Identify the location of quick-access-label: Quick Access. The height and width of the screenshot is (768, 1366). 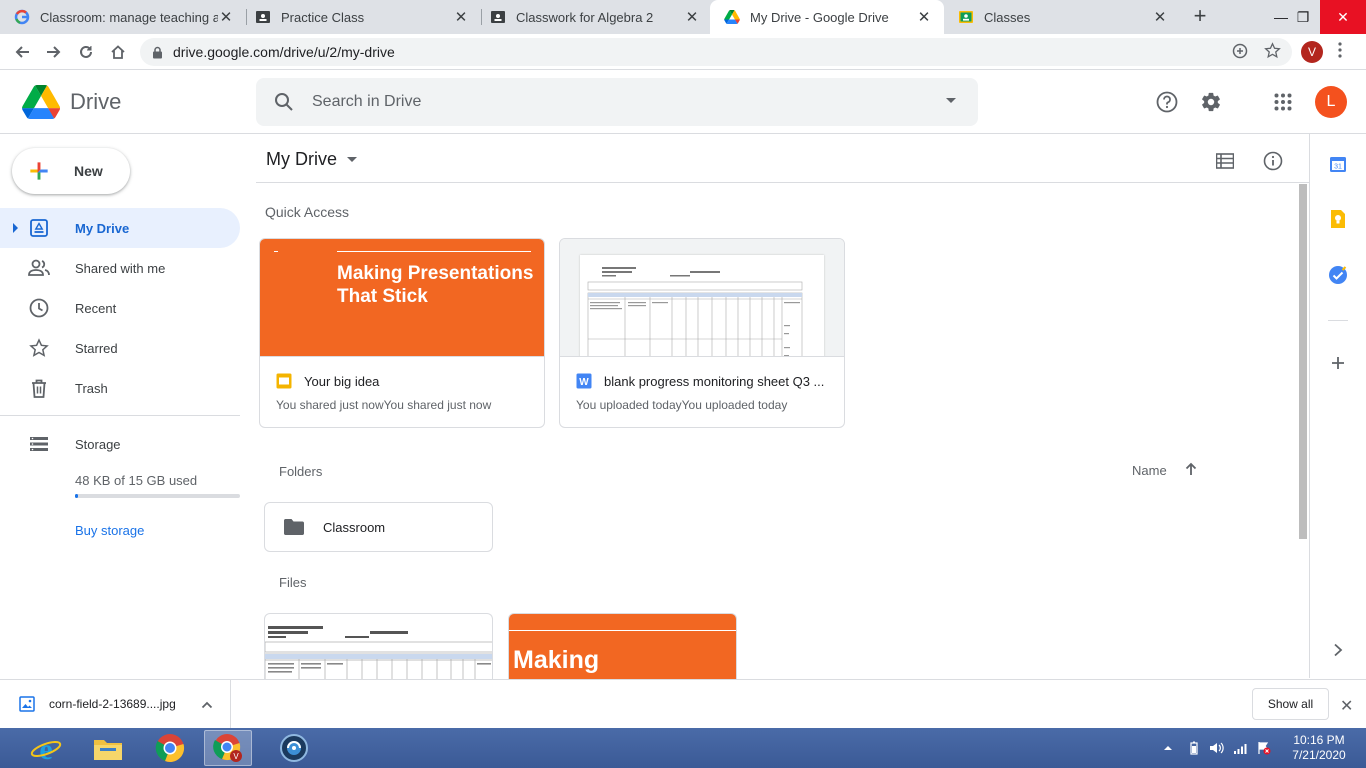
(307, 212).